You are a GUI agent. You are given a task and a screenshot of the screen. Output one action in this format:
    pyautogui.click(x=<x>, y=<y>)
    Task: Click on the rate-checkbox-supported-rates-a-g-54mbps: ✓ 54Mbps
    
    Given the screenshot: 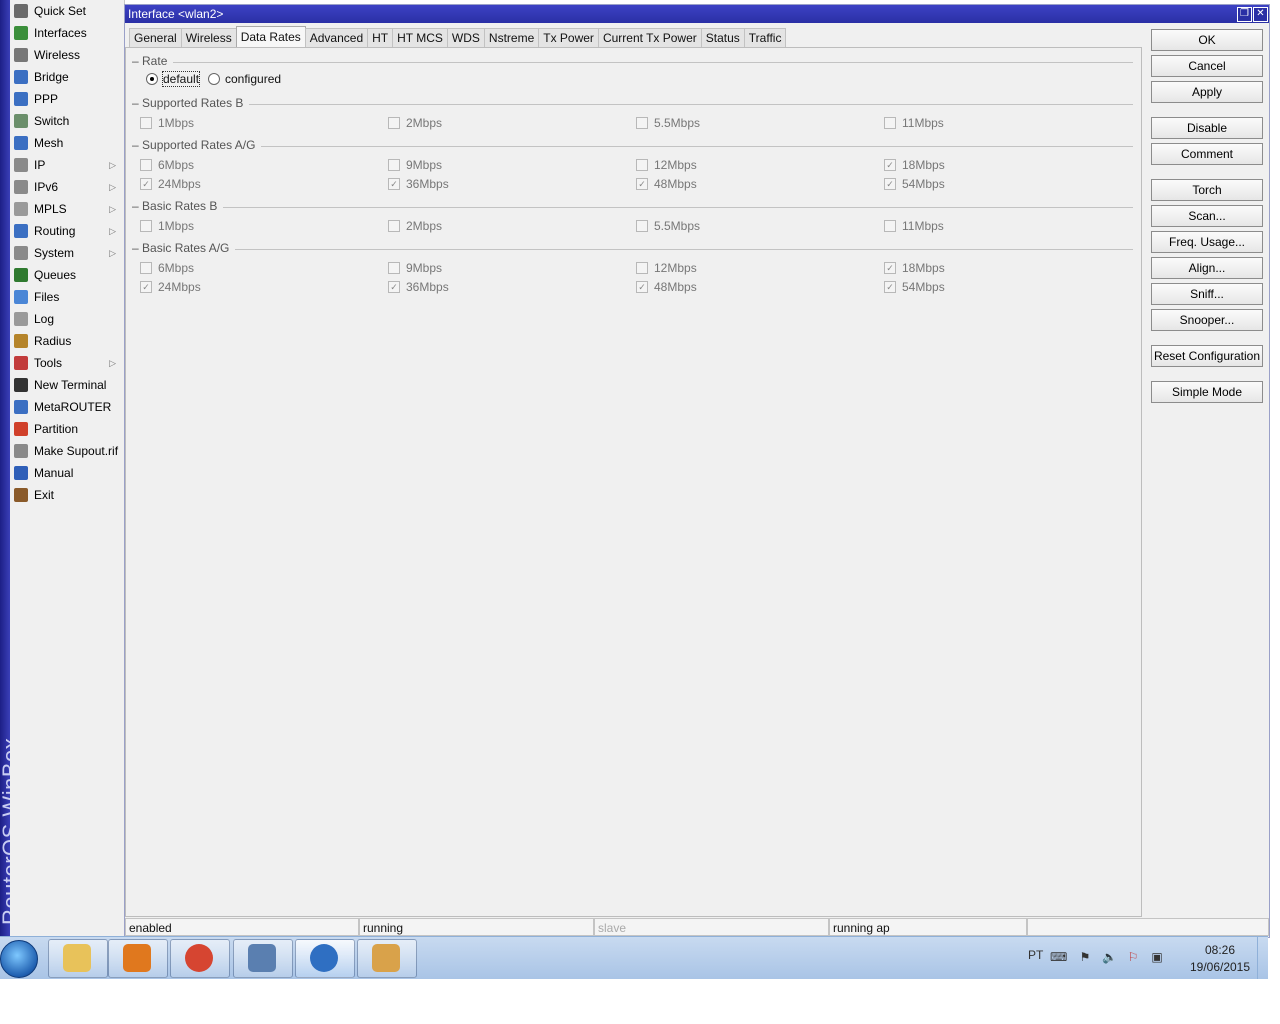 What is the action you would take?
    pyautogui.click(x=914, y=184)
    